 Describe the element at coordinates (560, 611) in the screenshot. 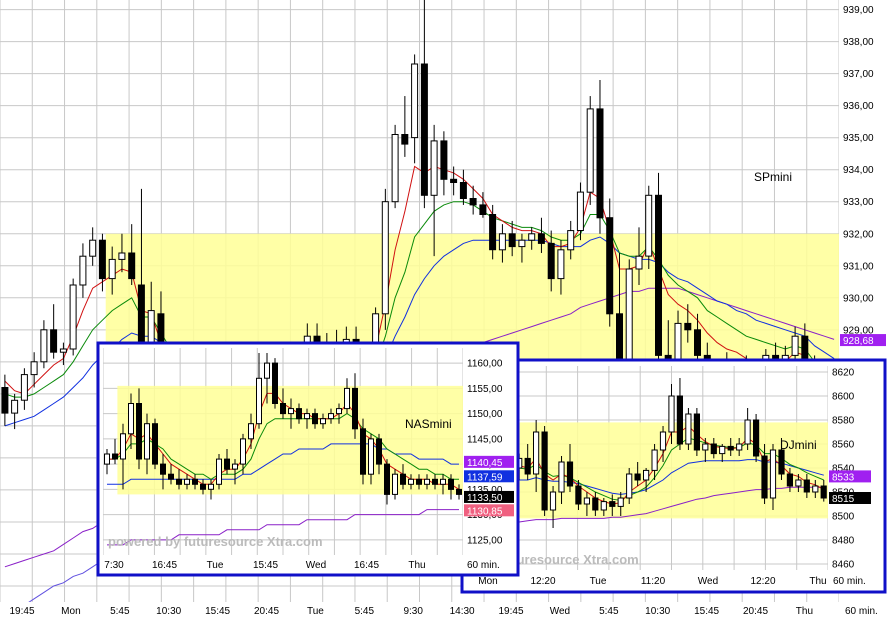

I see `spmini-x-tick-label: Wed` at that location.